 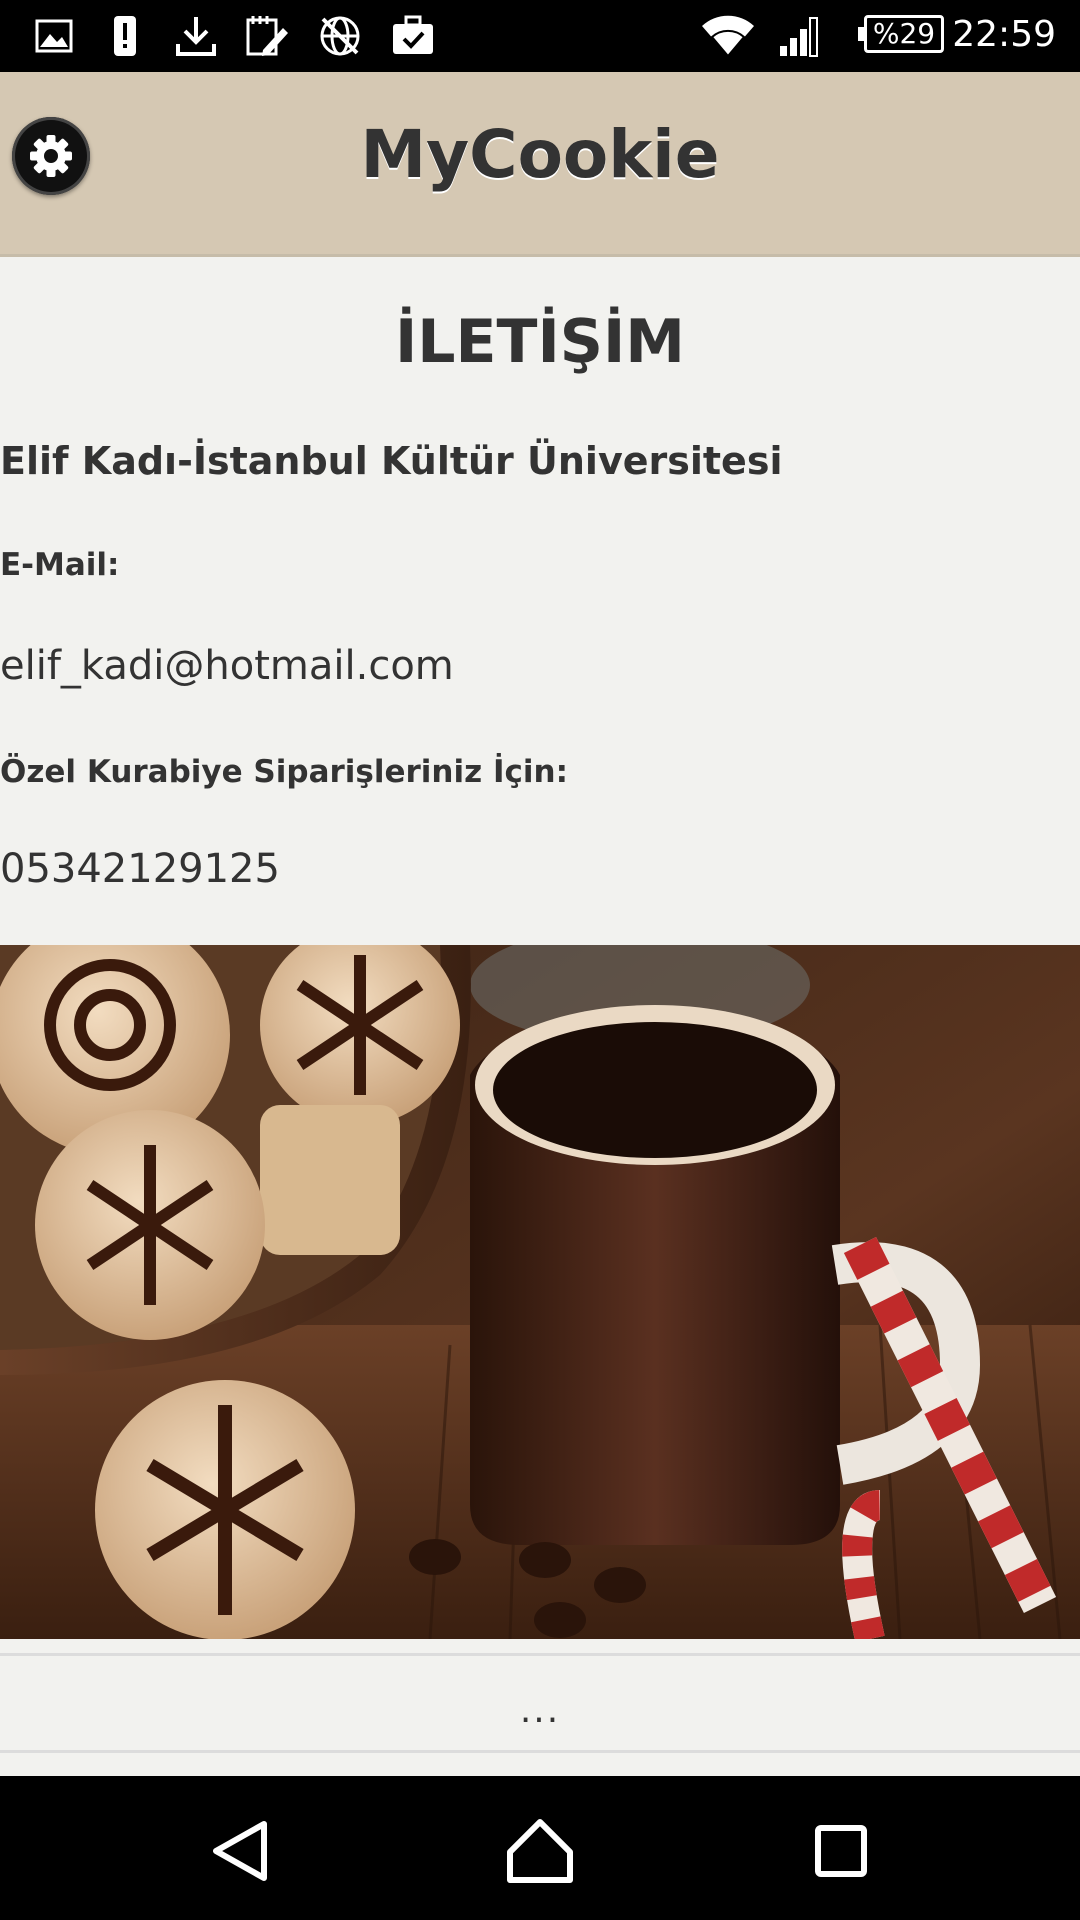 What do you see at coordinates (196, 36) in the screenshot?
I see `download-icon` at bounding box center [196, 36].